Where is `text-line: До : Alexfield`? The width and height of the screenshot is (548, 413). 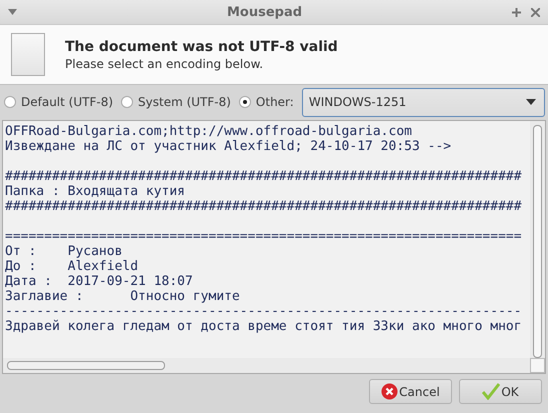
text-line: До : Alexfield is located at coordinates (72, 266).